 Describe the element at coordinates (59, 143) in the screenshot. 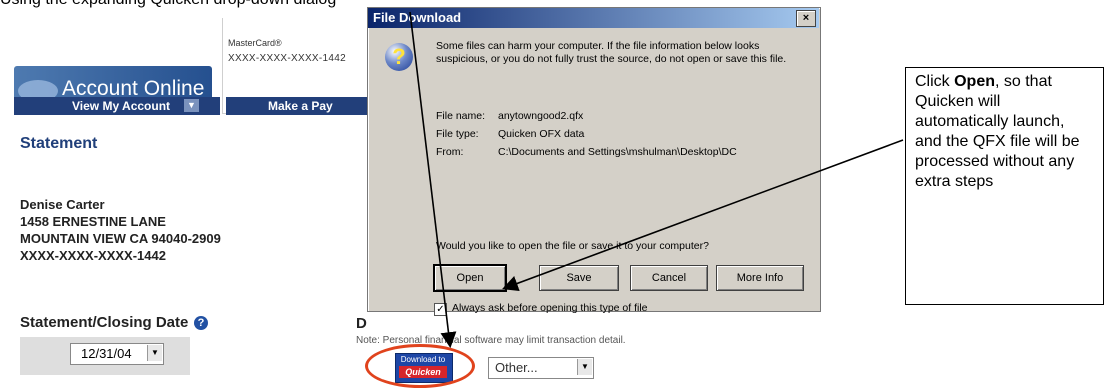

I see `statement-title: Statement` at that location.